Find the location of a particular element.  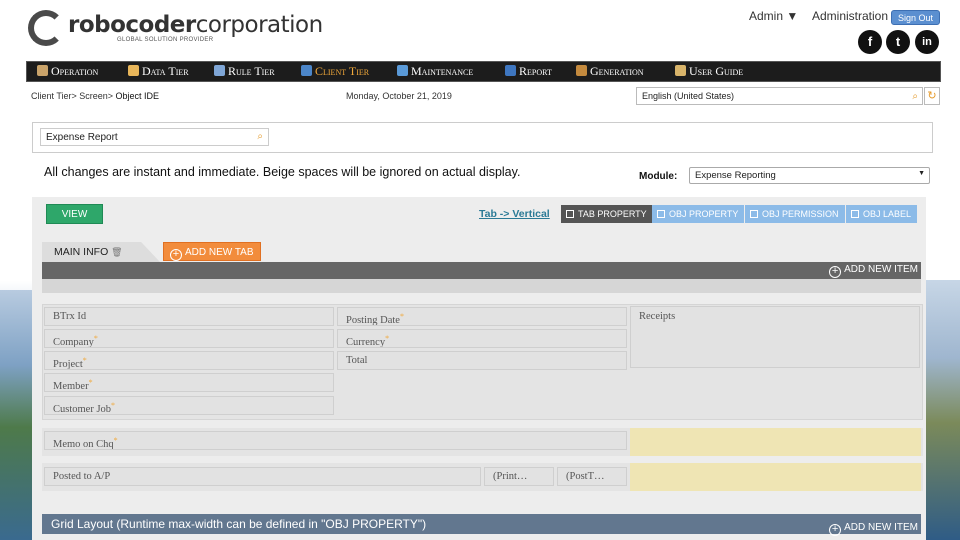

nav-item-client-tier: Client Tier is located at coordinates (335, 71).